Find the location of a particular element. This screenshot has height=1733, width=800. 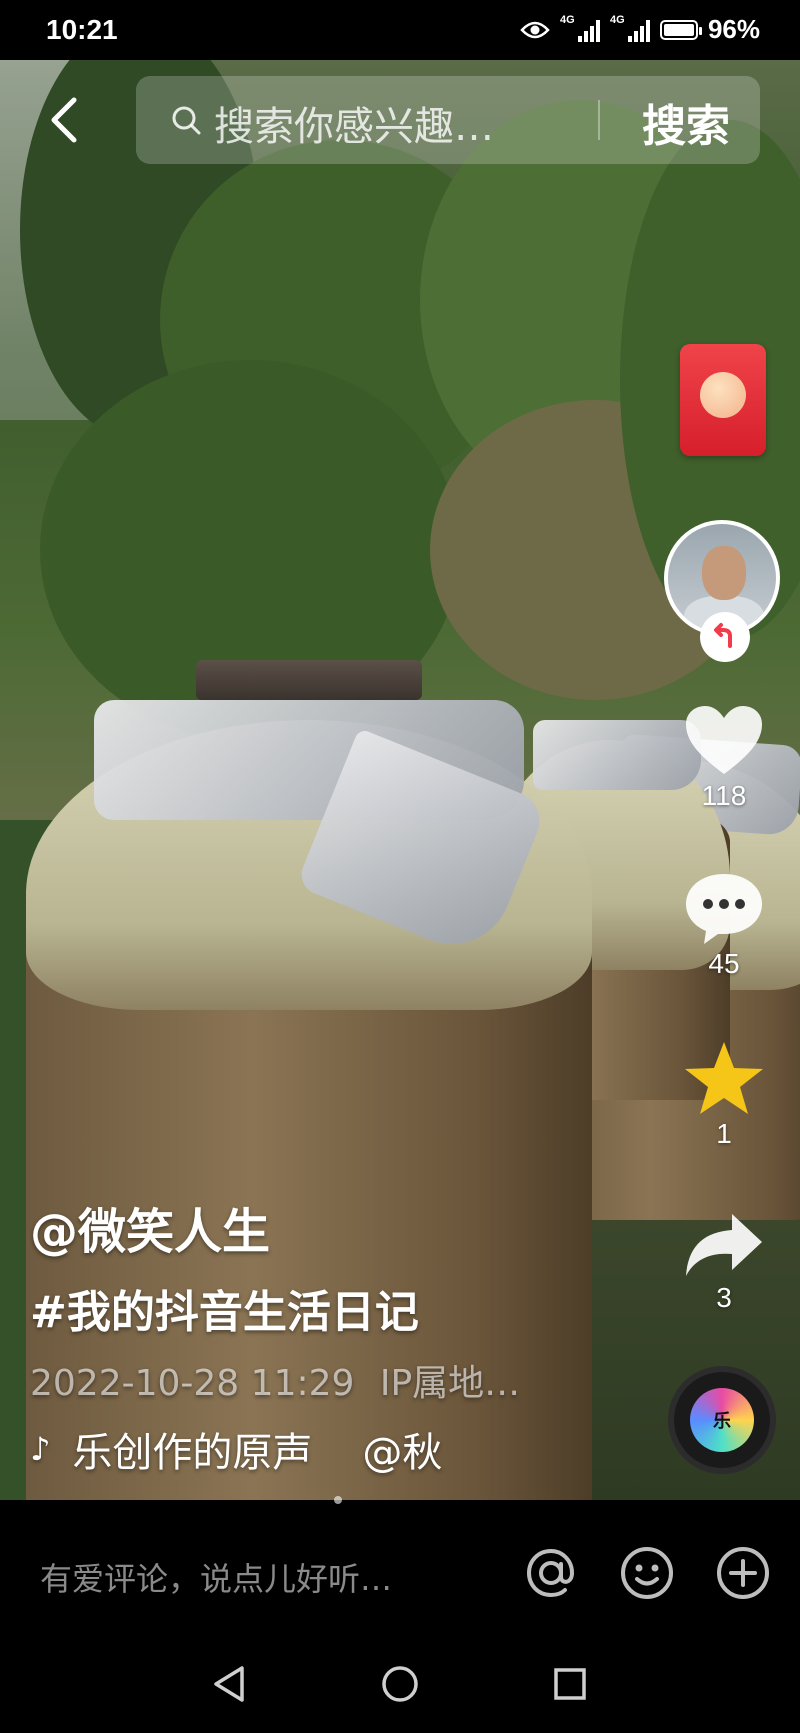

music-disc-button: 乐 is located at coordinates (722, 1420).